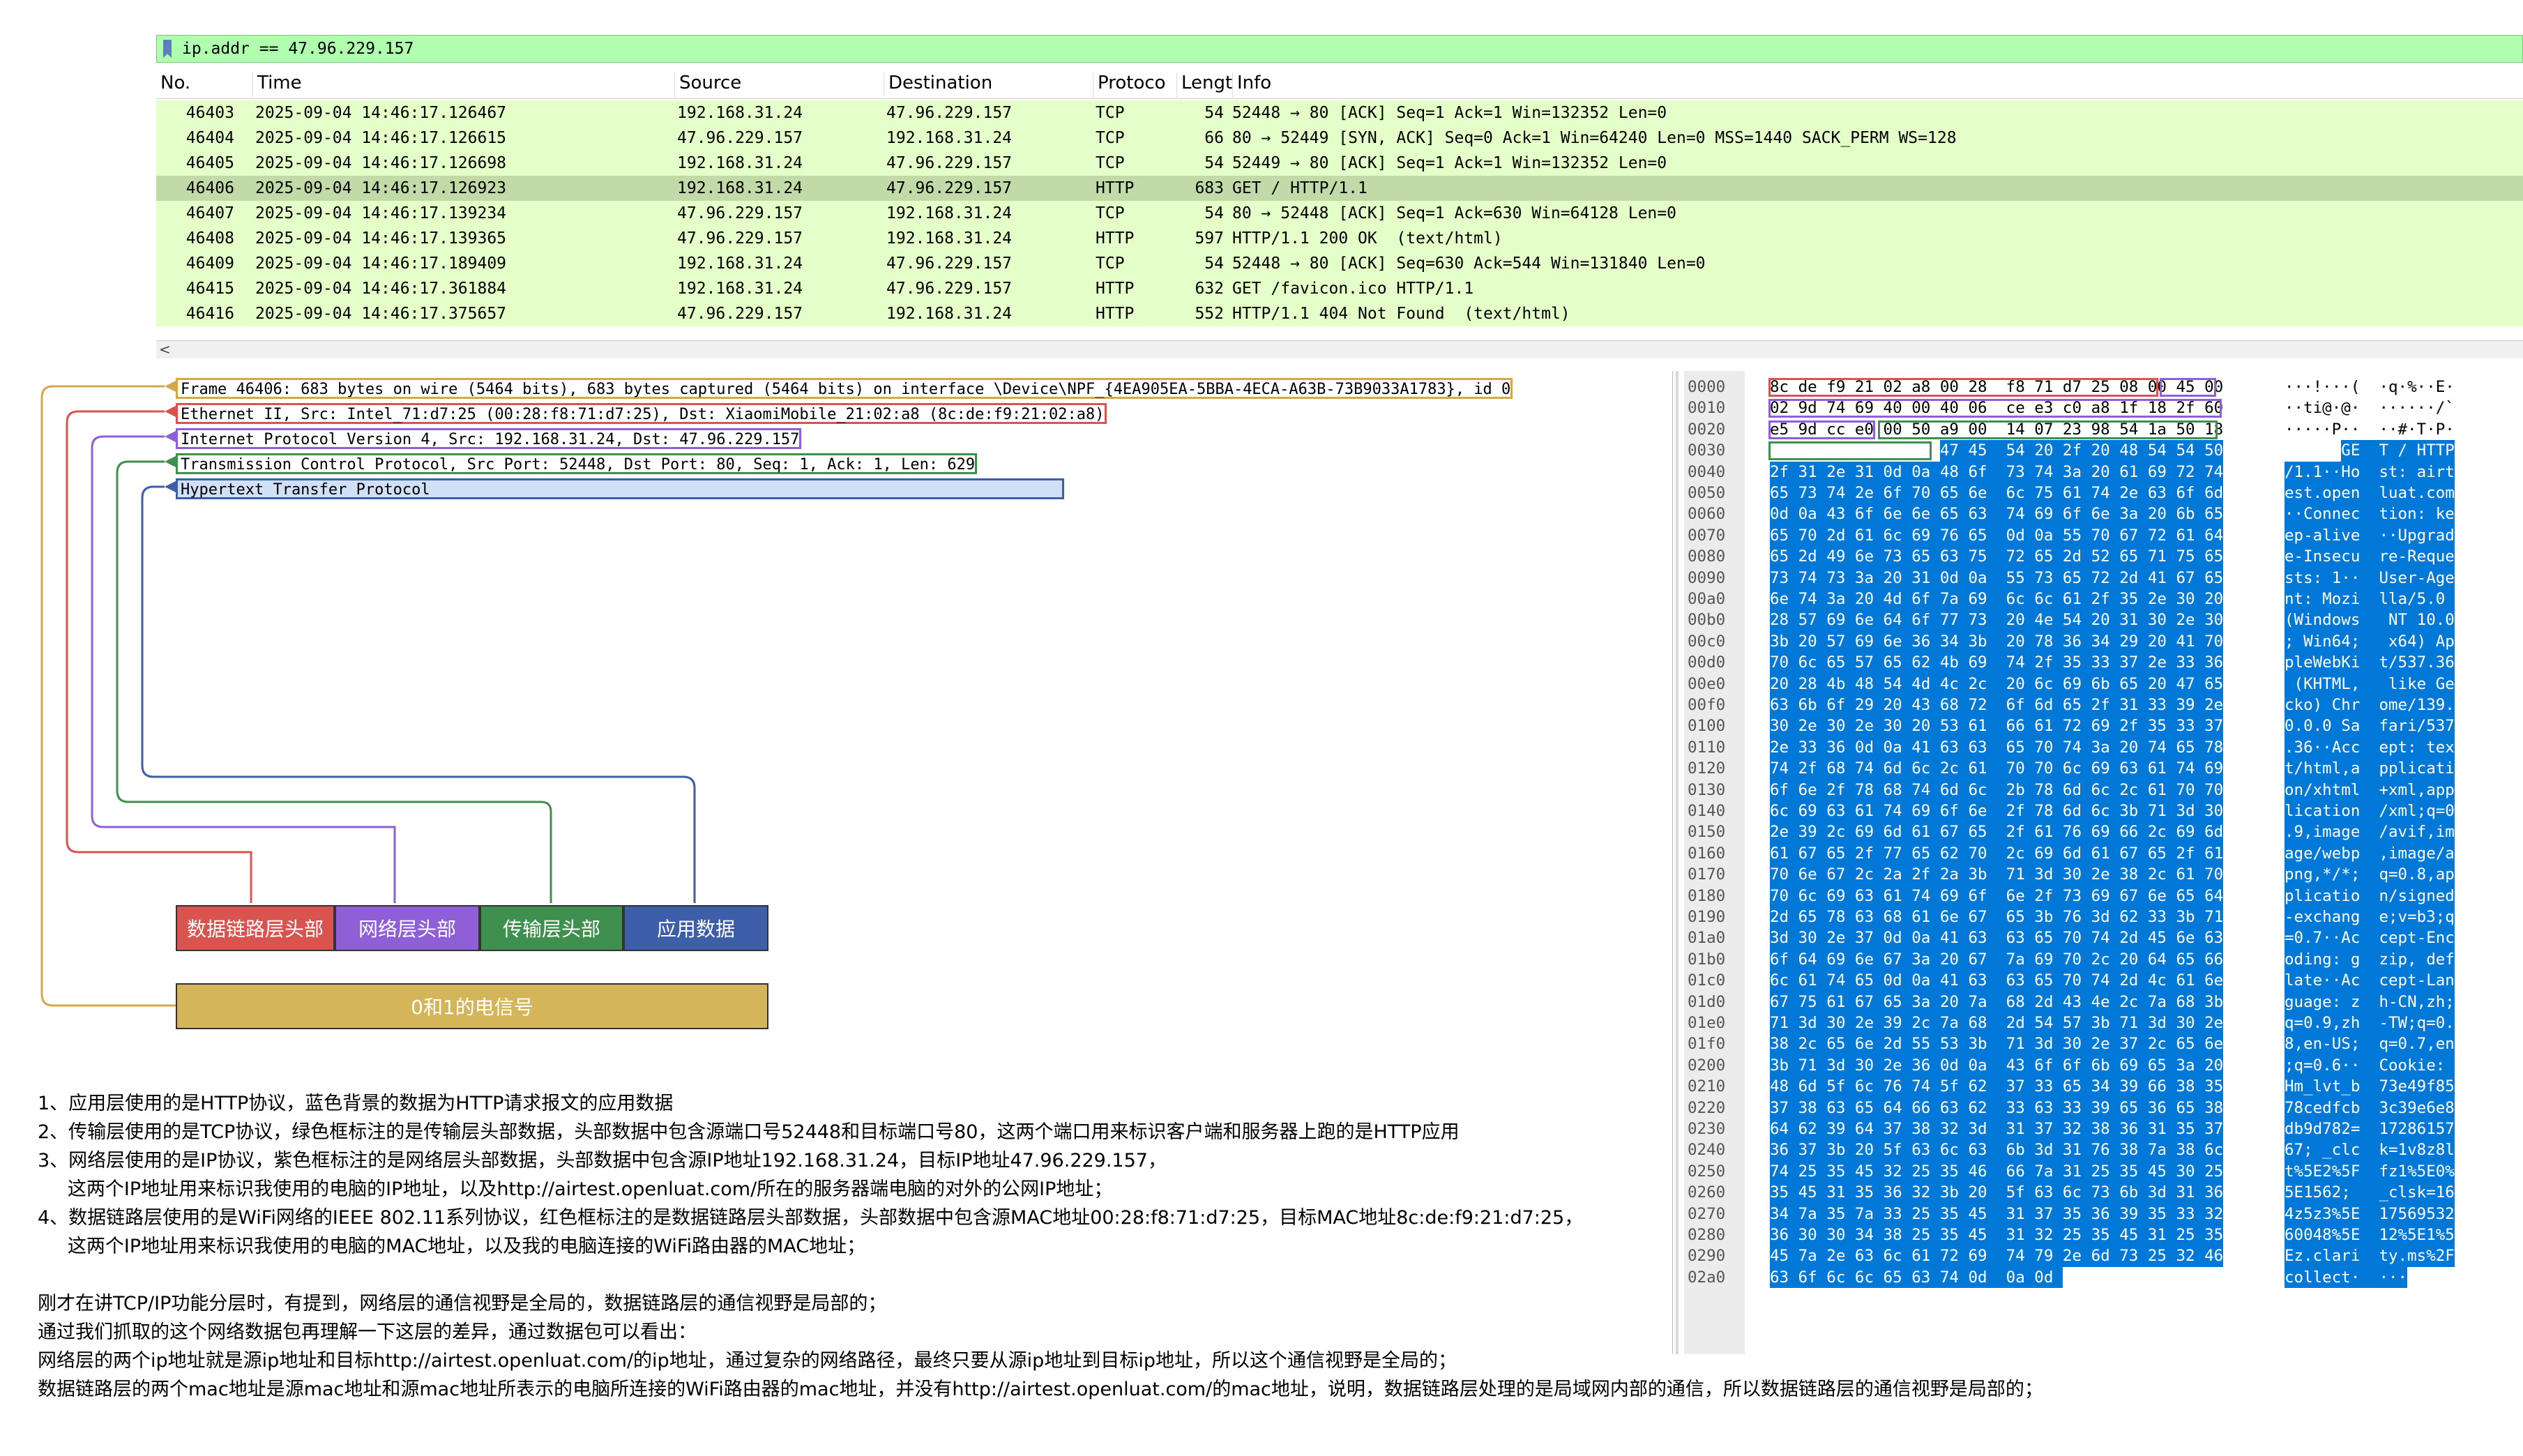 The height and width of the screenshot is (1456, 2523). I want to click on connector-ip, so click(243, 669).